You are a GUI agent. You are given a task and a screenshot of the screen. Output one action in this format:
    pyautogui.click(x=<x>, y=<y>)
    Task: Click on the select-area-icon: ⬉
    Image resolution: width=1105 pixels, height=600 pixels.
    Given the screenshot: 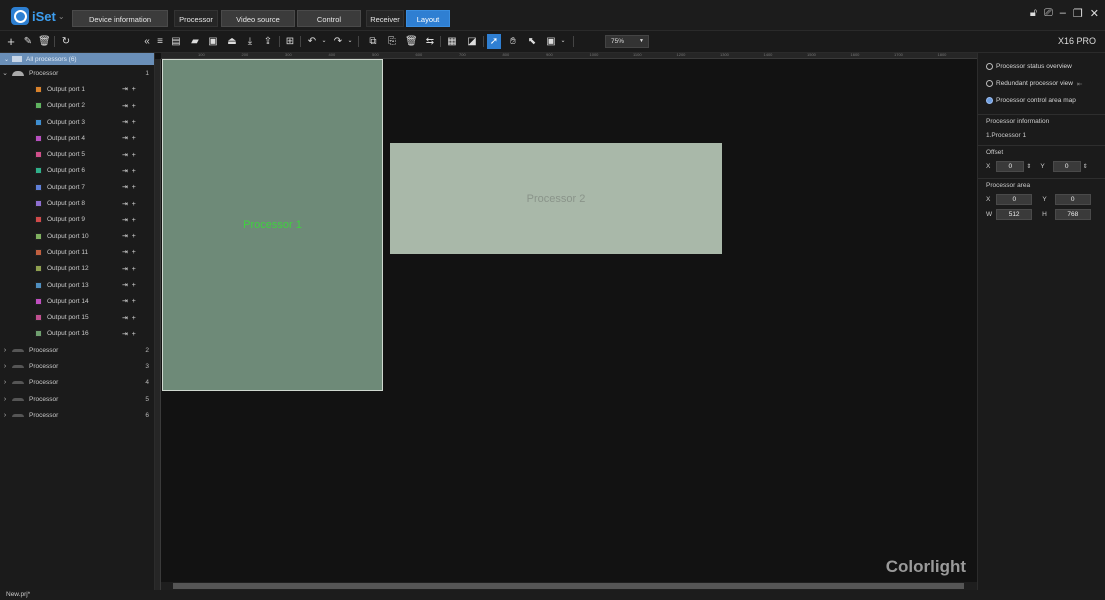 What is the action you would take?
    pyautogui.click(x=532, y=41)
    